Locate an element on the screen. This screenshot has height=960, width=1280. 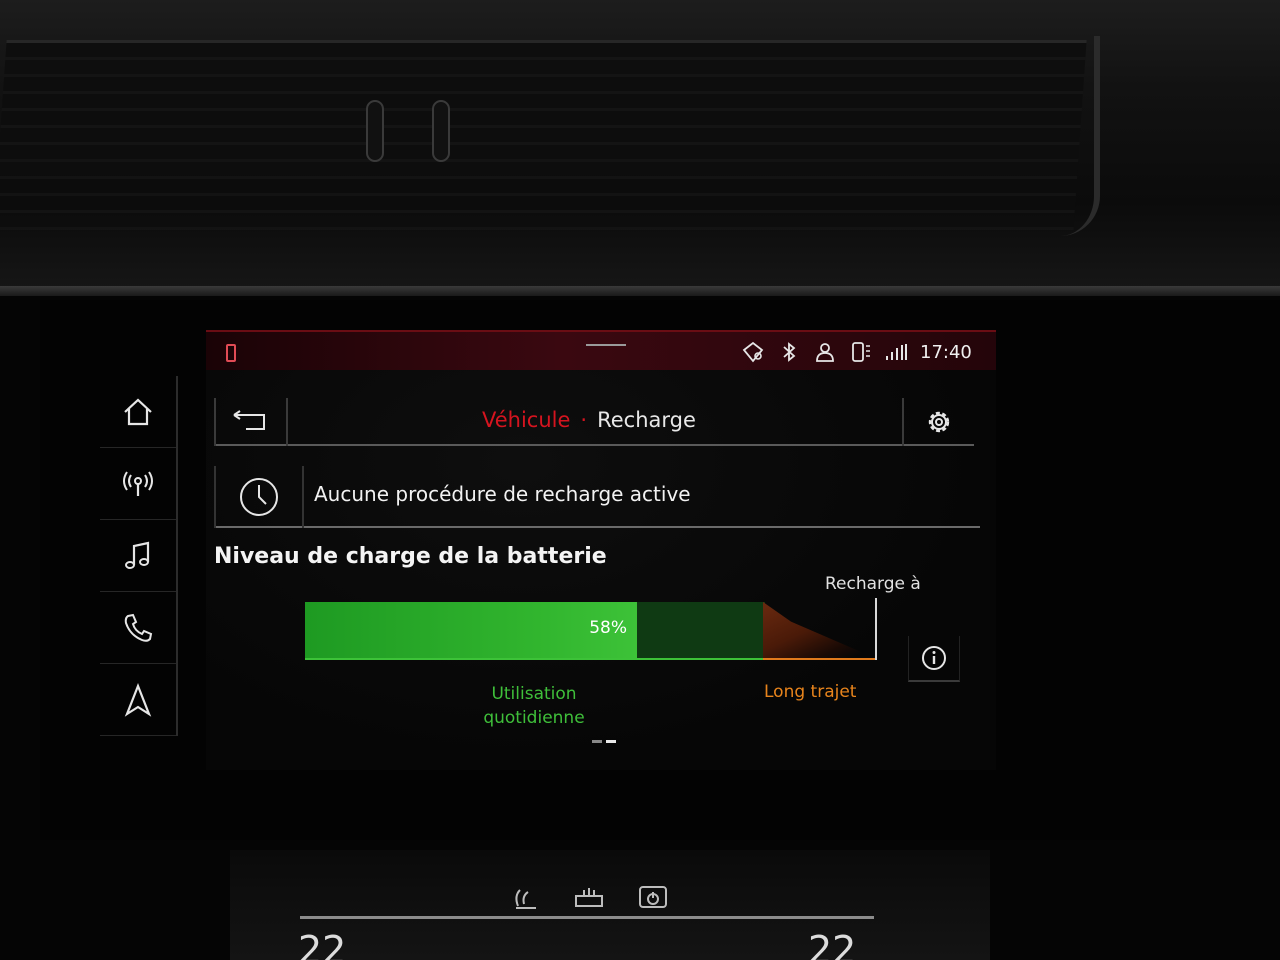
page-header: Véhicule · Recharge is located at coordinates (594, 422).